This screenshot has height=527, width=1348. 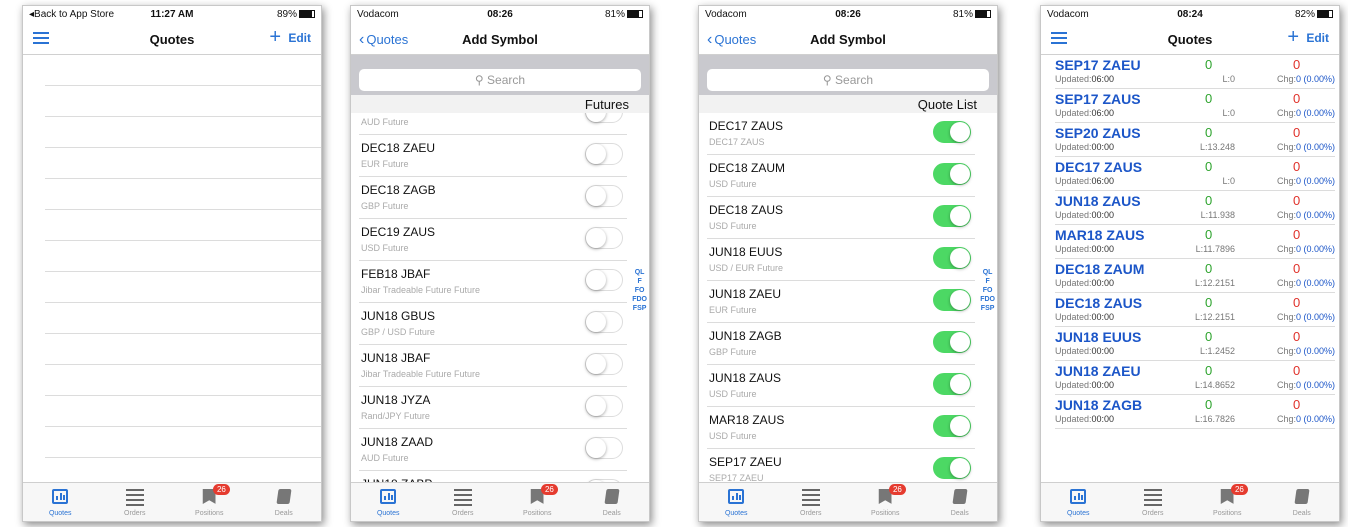 What do you see at coordinates (493, 324) in the screenshot?
I see `list-item: JUN18 GBUS GBP / USD Future` at bounding box center [493, 324].